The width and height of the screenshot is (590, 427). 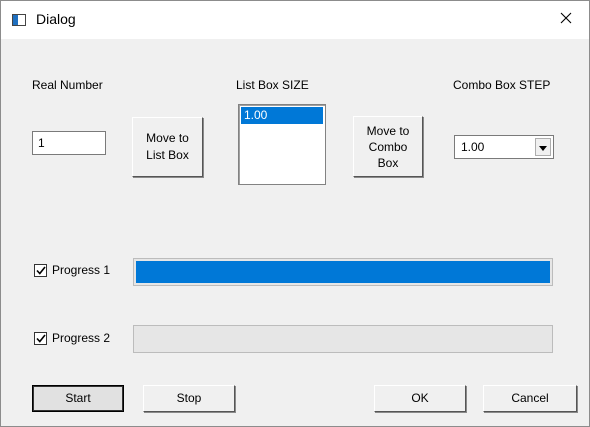 I want to click on close-icon, so click(x=566, y=20).